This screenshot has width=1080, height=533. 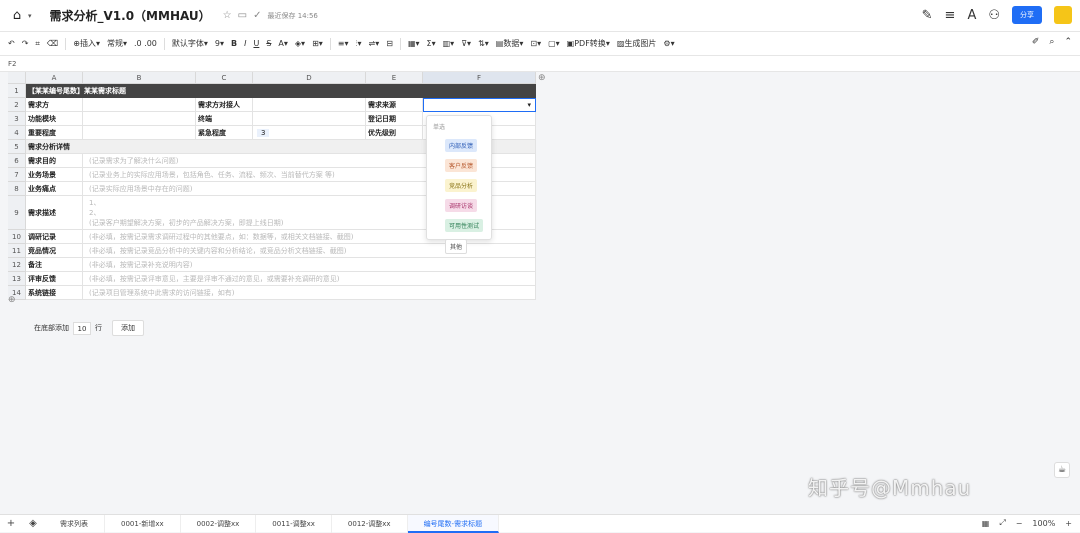 What do you see at coordinates (139, 78) in the screenshot?
I see `column-header-b: B` at bounding box center [139, 78].